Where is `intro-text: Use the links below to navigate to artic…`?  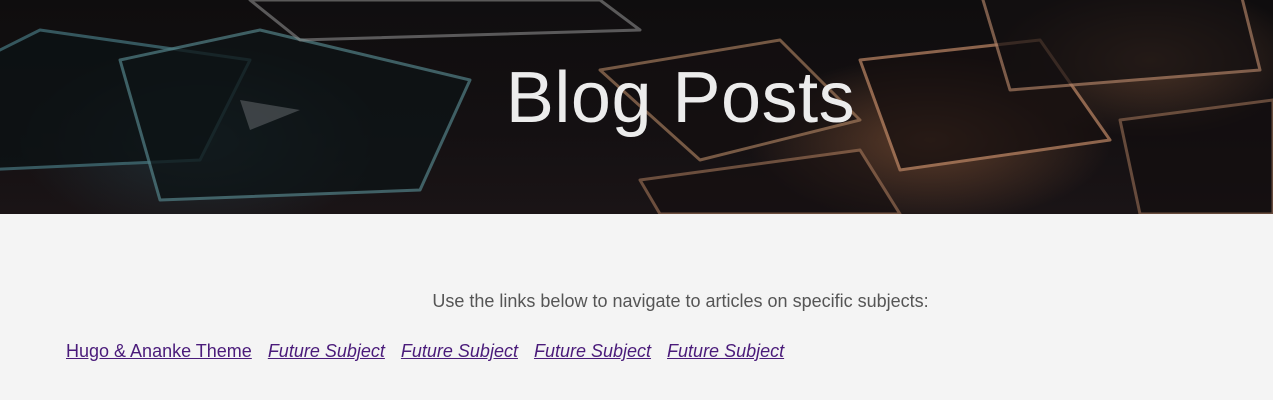
intro-text: Use the links below to navigate to artic… is located at coordinates (680, 301).